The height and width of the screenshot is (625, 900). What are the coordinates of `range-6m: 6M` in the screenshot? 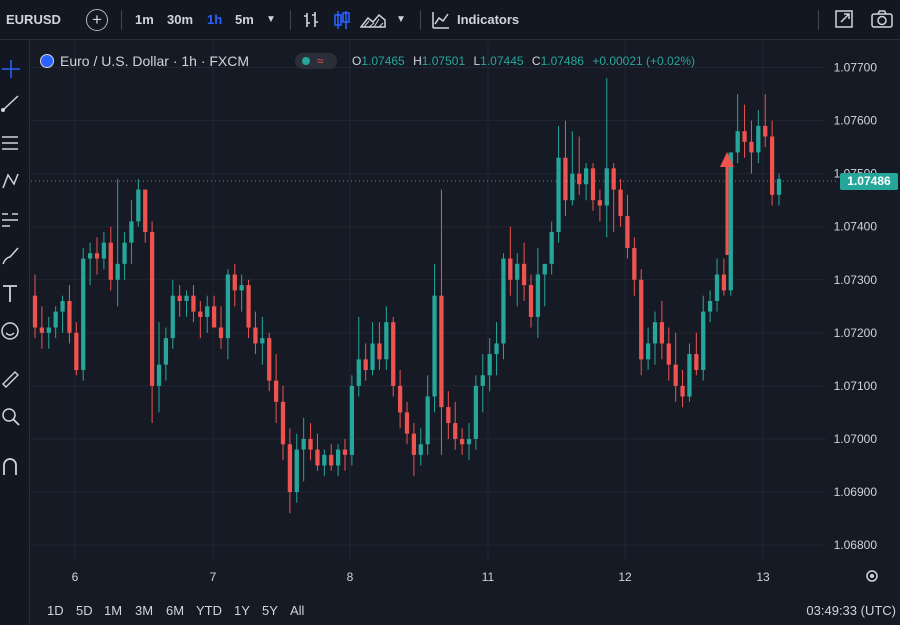 It's located at (175, 611).